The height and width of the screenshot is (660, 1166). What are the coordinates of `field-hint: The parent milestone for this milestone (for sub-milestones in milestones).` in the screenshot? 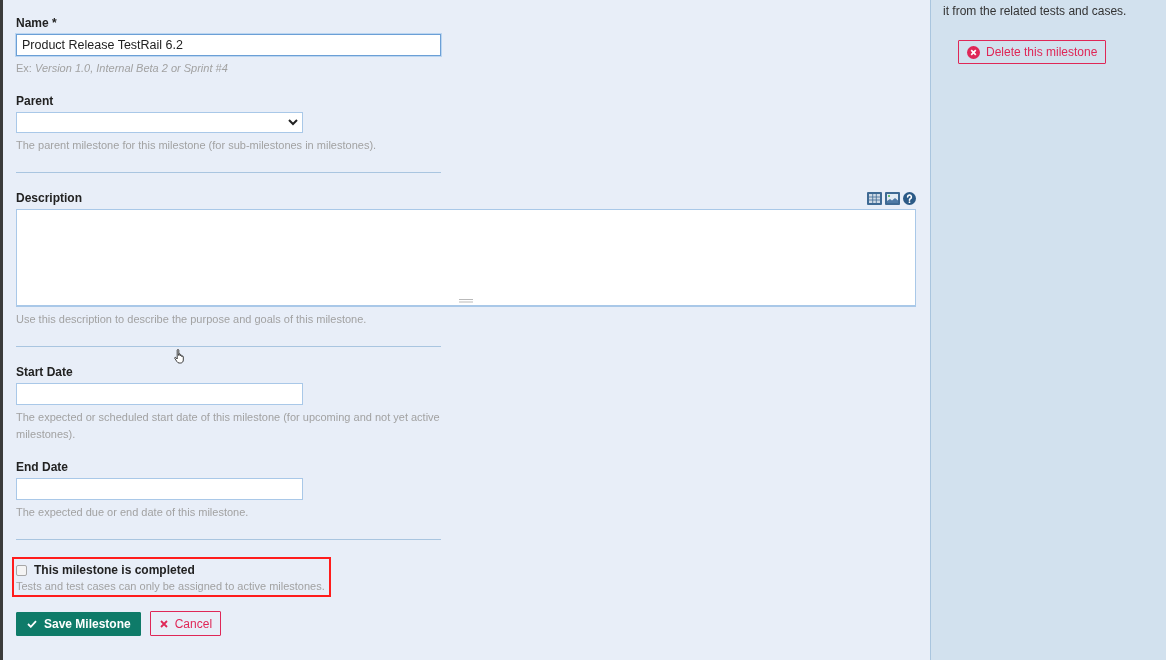 It's located at (196, 145).